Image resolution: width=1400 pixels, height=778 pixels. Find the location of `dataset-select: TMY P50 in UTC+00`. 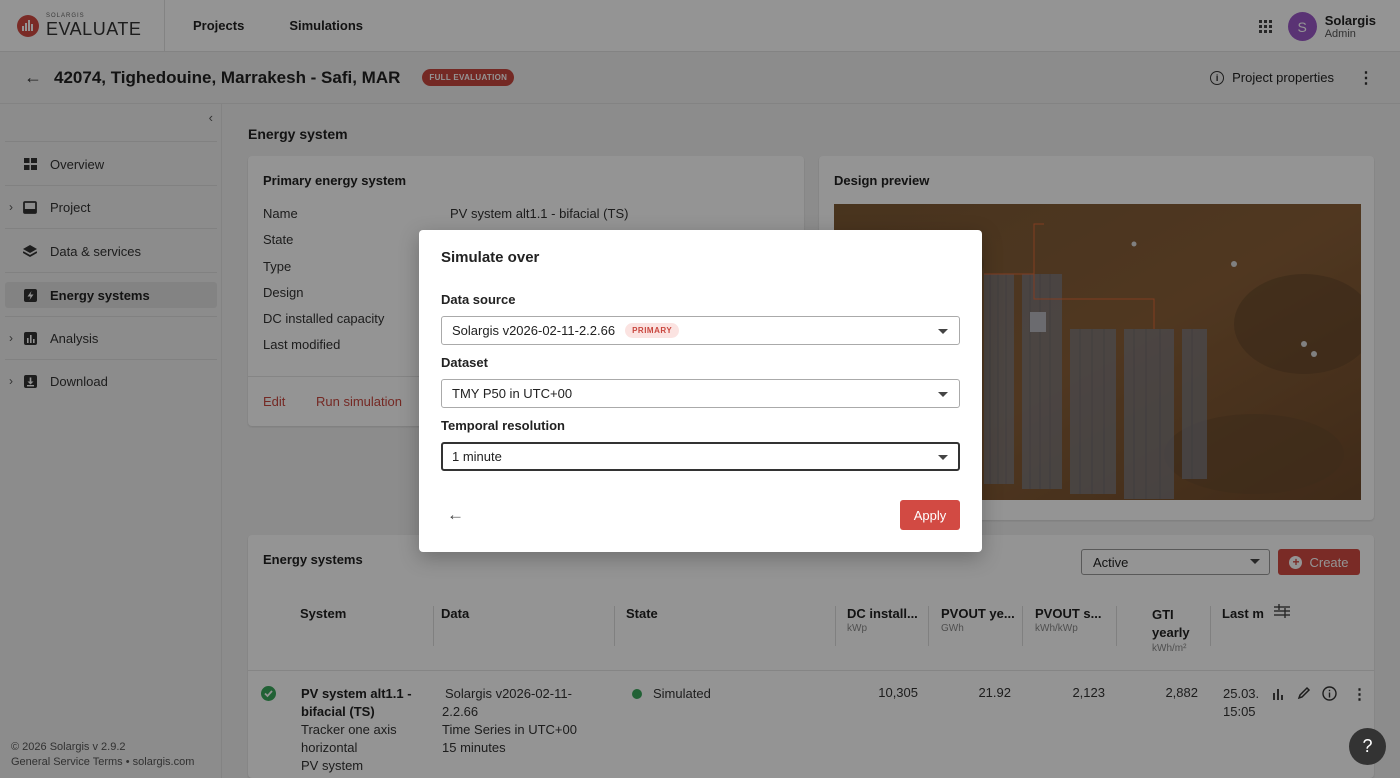

dataset-select: TMY P50 in UTC+00 is located at coordinates (700, 393).